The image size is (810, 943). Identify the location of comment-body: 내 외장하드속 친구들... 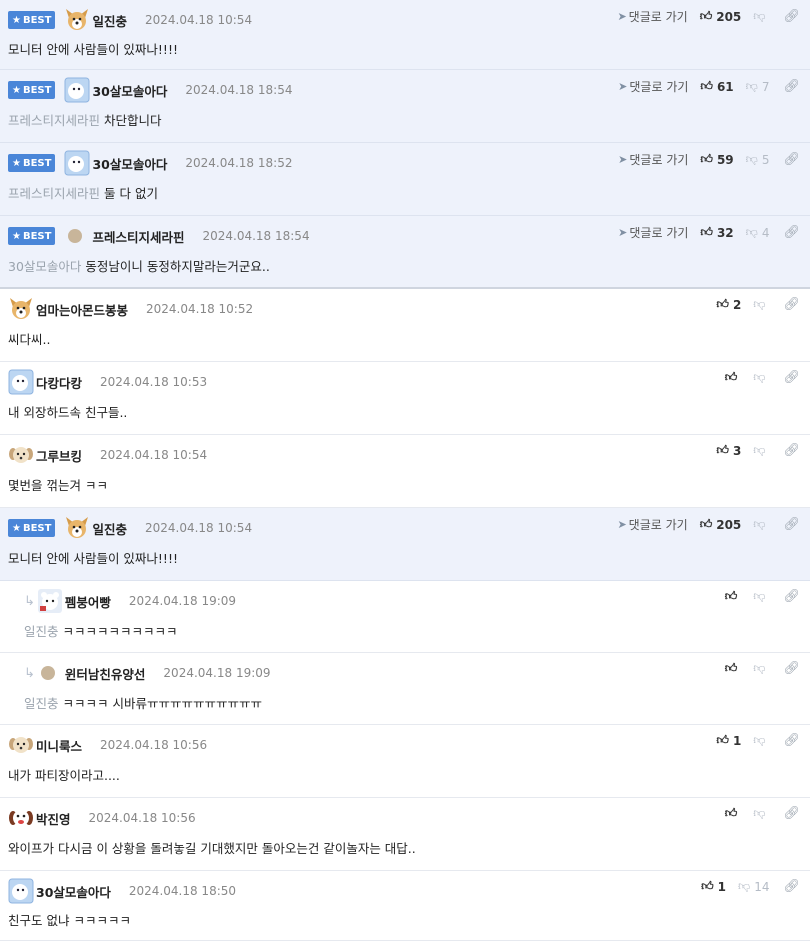
(67, 411).